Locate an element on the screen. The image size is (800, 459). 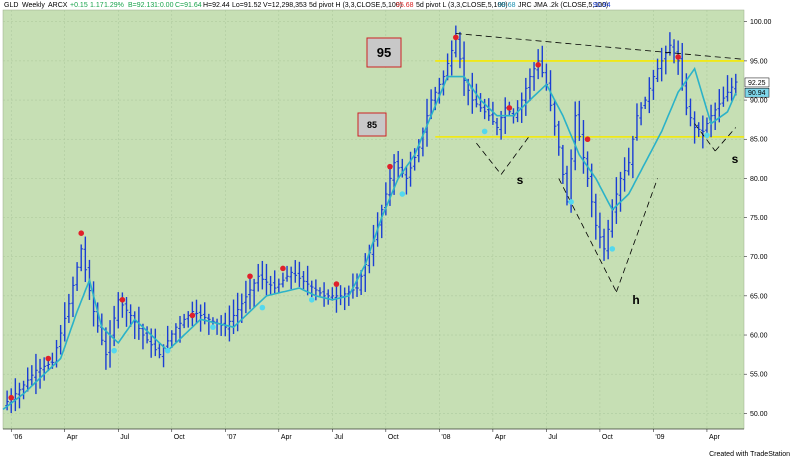
header-low: Lo=91.52 is located at coordinates (246, 5).